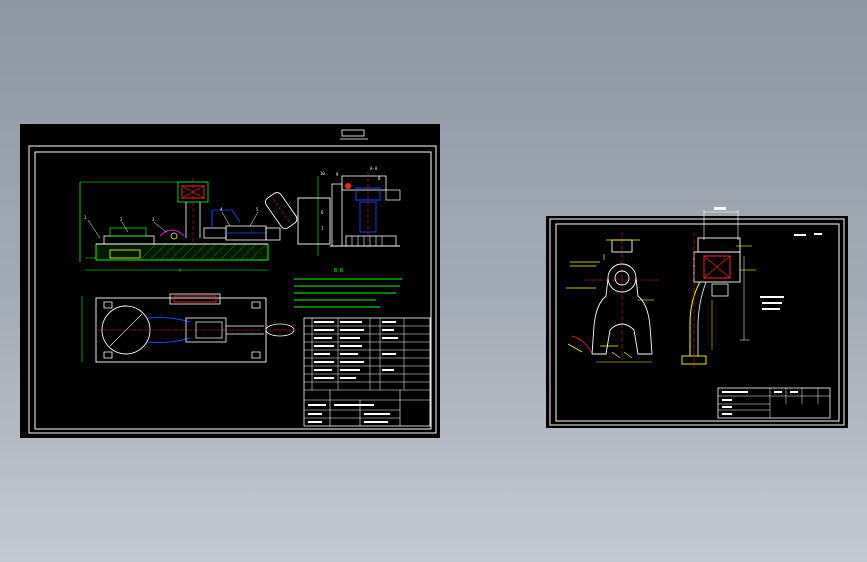 This screenshot has width=867, height=562. I want to click on note-title: B-B, so click(338, 271).